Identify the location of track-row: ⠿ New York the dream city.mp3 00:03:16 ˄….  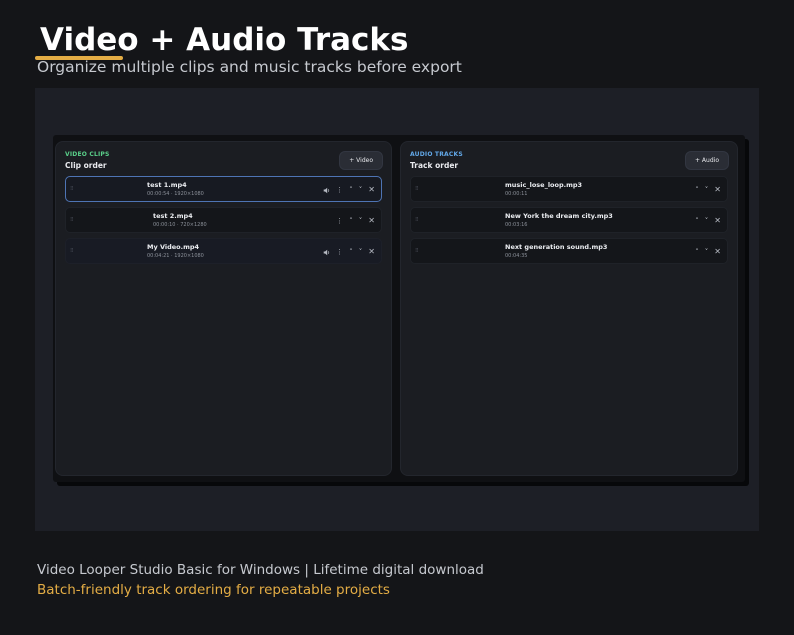
(569, 220).